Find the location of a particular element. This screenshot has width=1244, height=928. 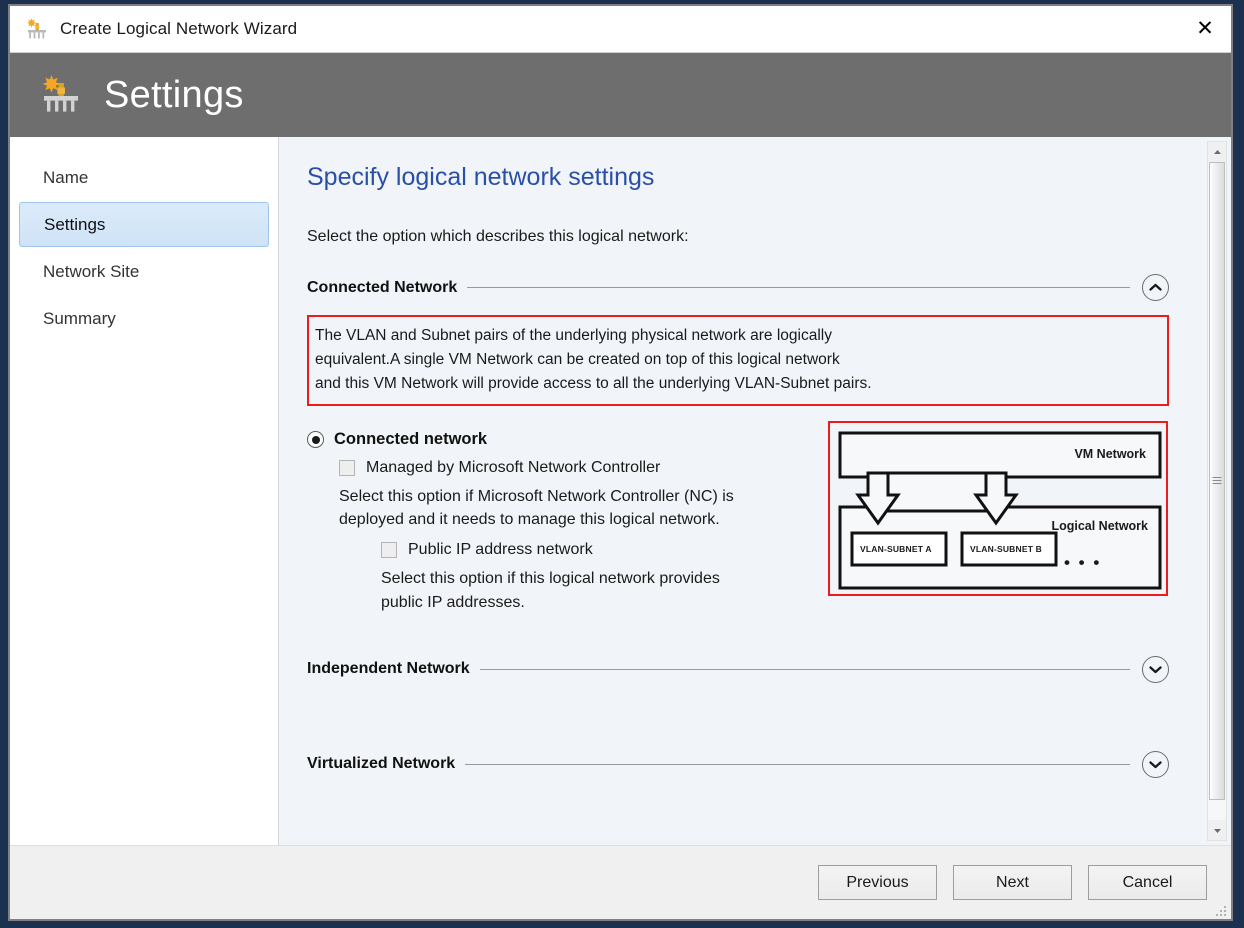

scrollbar-track is located at coordinates (1217, 491).